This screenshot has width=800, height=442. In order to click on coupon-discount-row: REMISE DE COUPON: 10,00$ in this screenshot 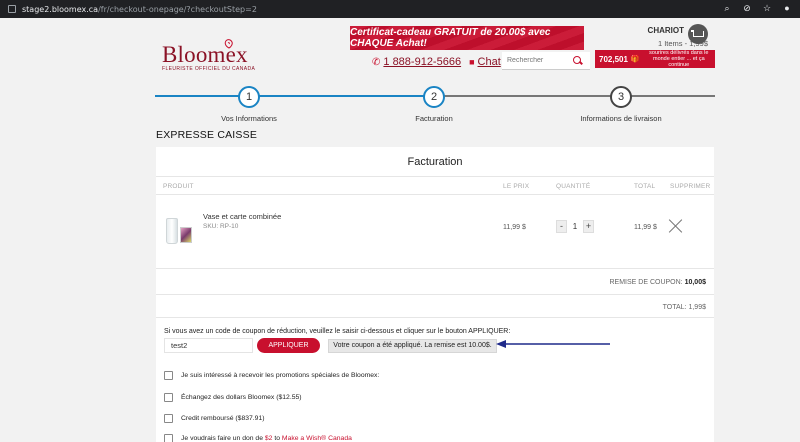, I will do `click(658, 282)`.